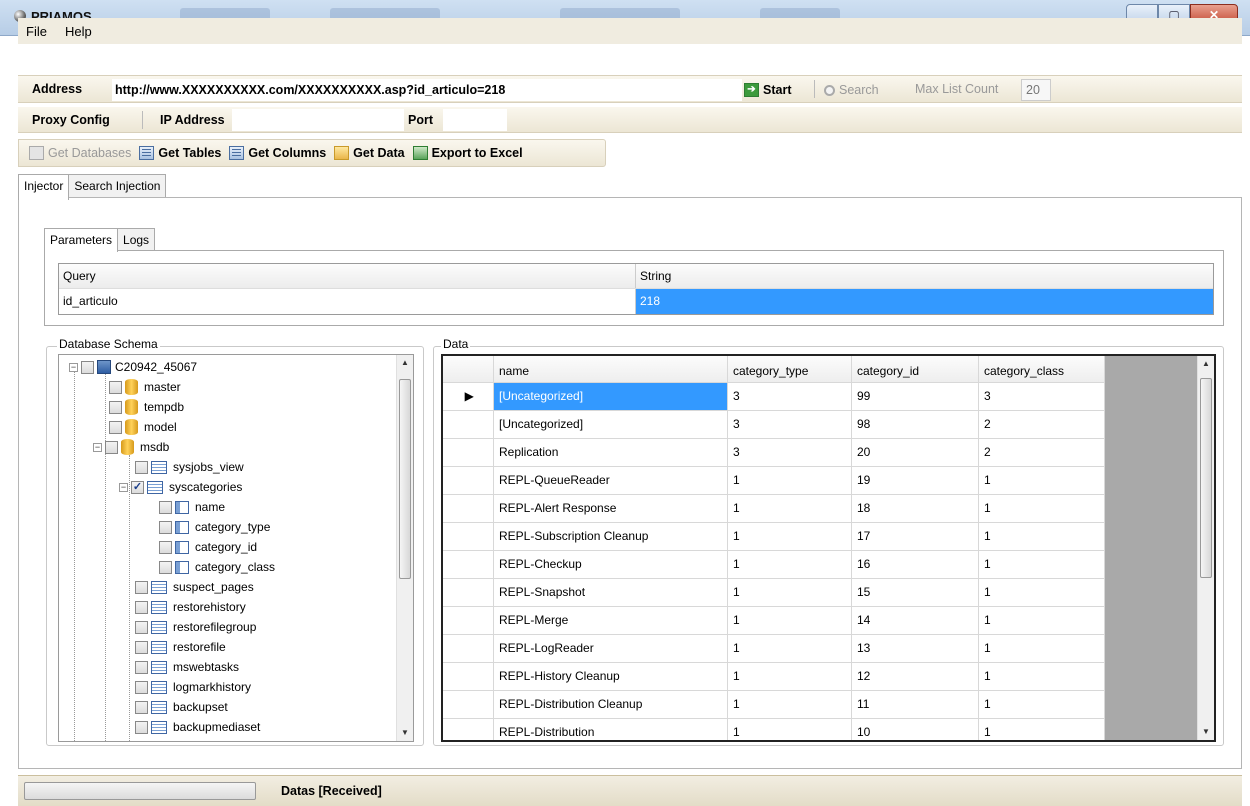 This screenshot has height=806, width=1250. Describe the element at coordinates (790, 369) in the screenshot. I see `column-header-category-type: category_type` at that location.